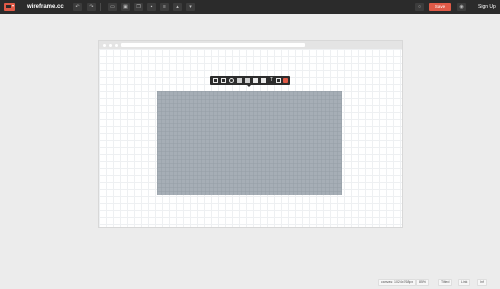  I want to click on bring-front-icon: ▴, so click(177, 7).